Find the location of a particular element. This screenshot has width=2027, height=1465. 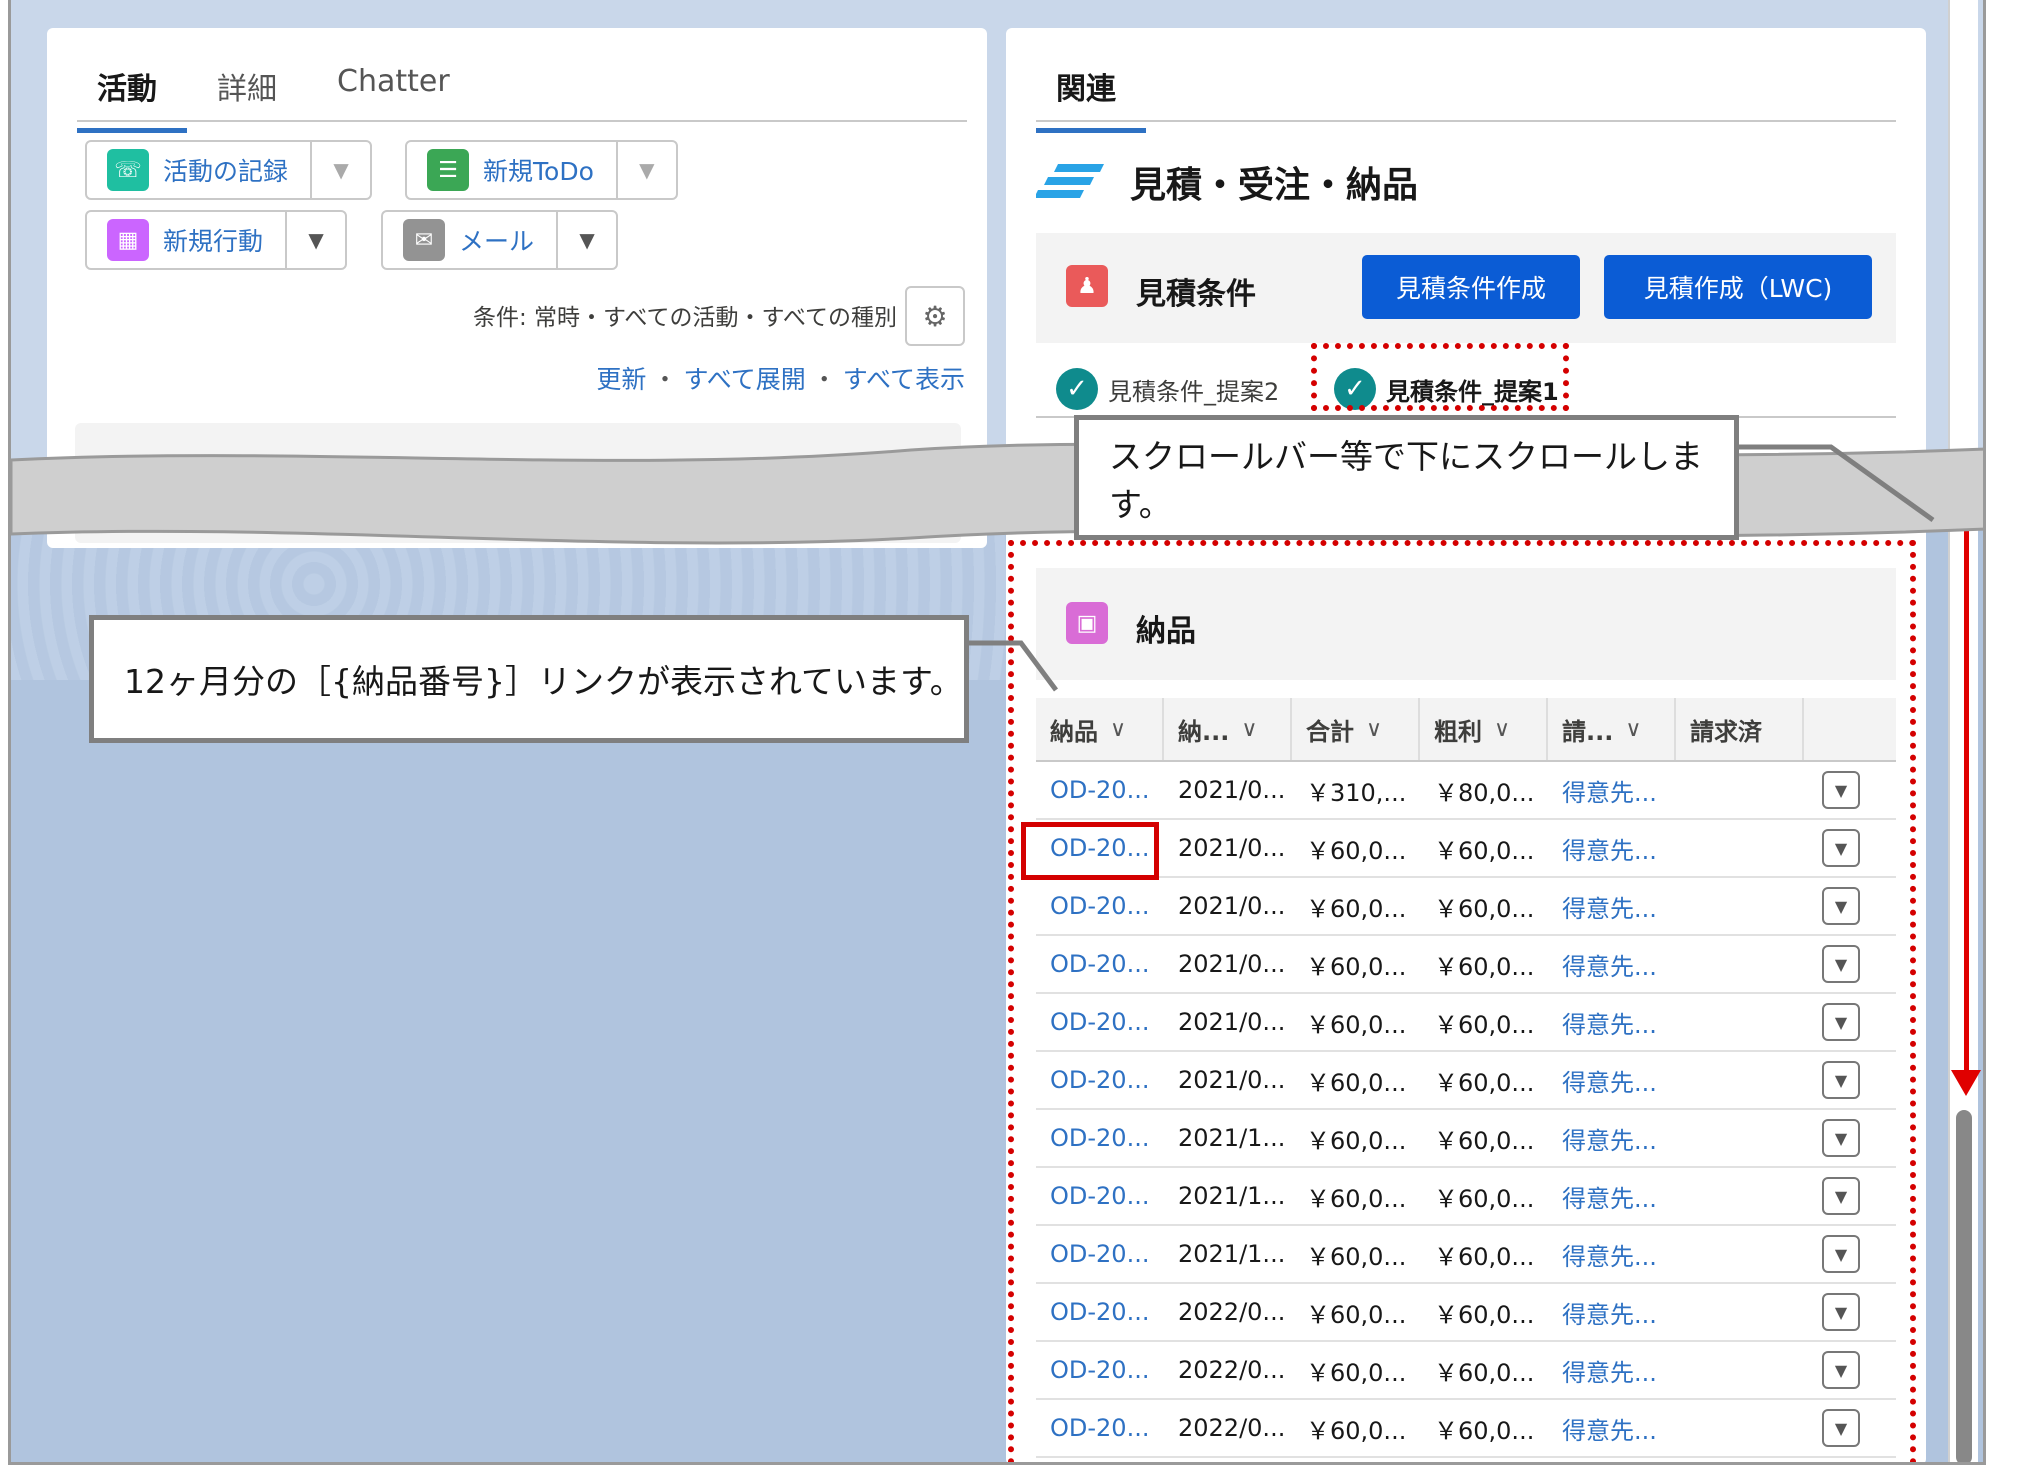

email-button-group: ✉ メール ▼ is located at coordinates (500, 240).